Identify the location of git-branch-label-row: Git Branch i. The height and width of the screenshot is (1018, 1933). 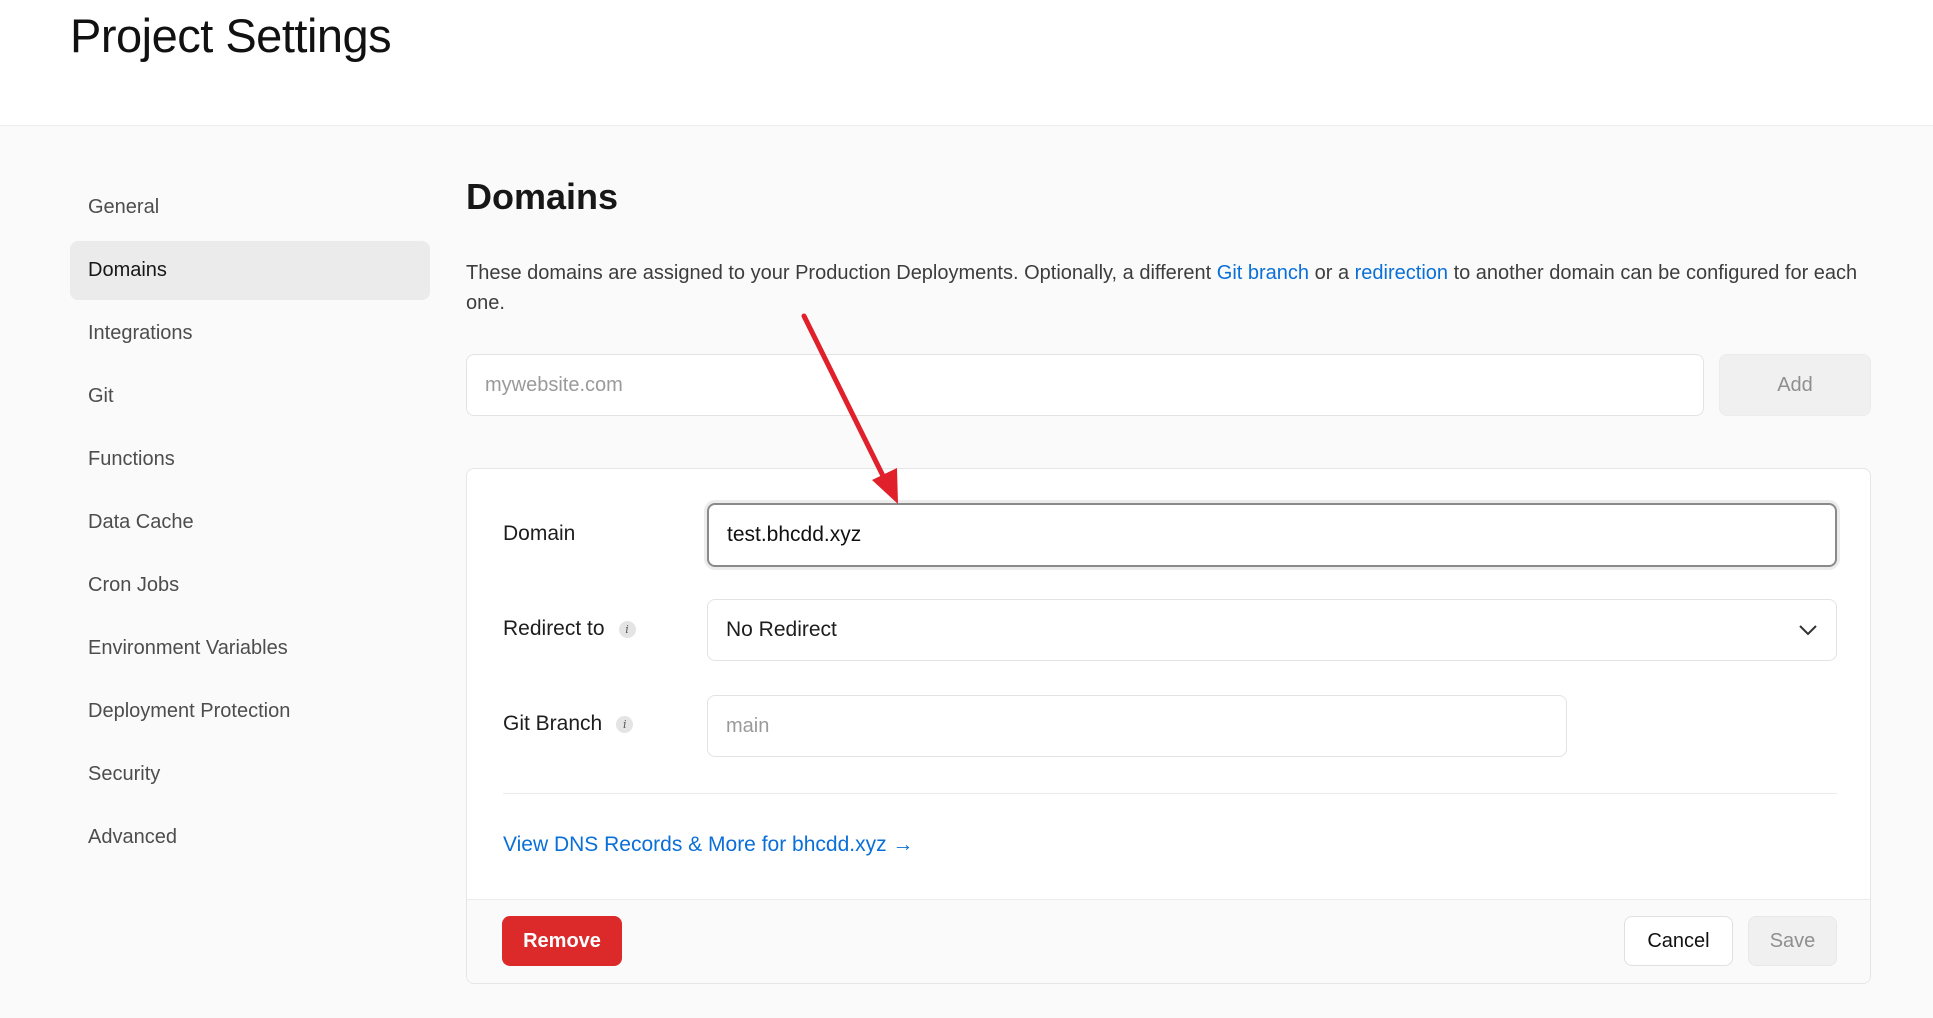
(568, 724).